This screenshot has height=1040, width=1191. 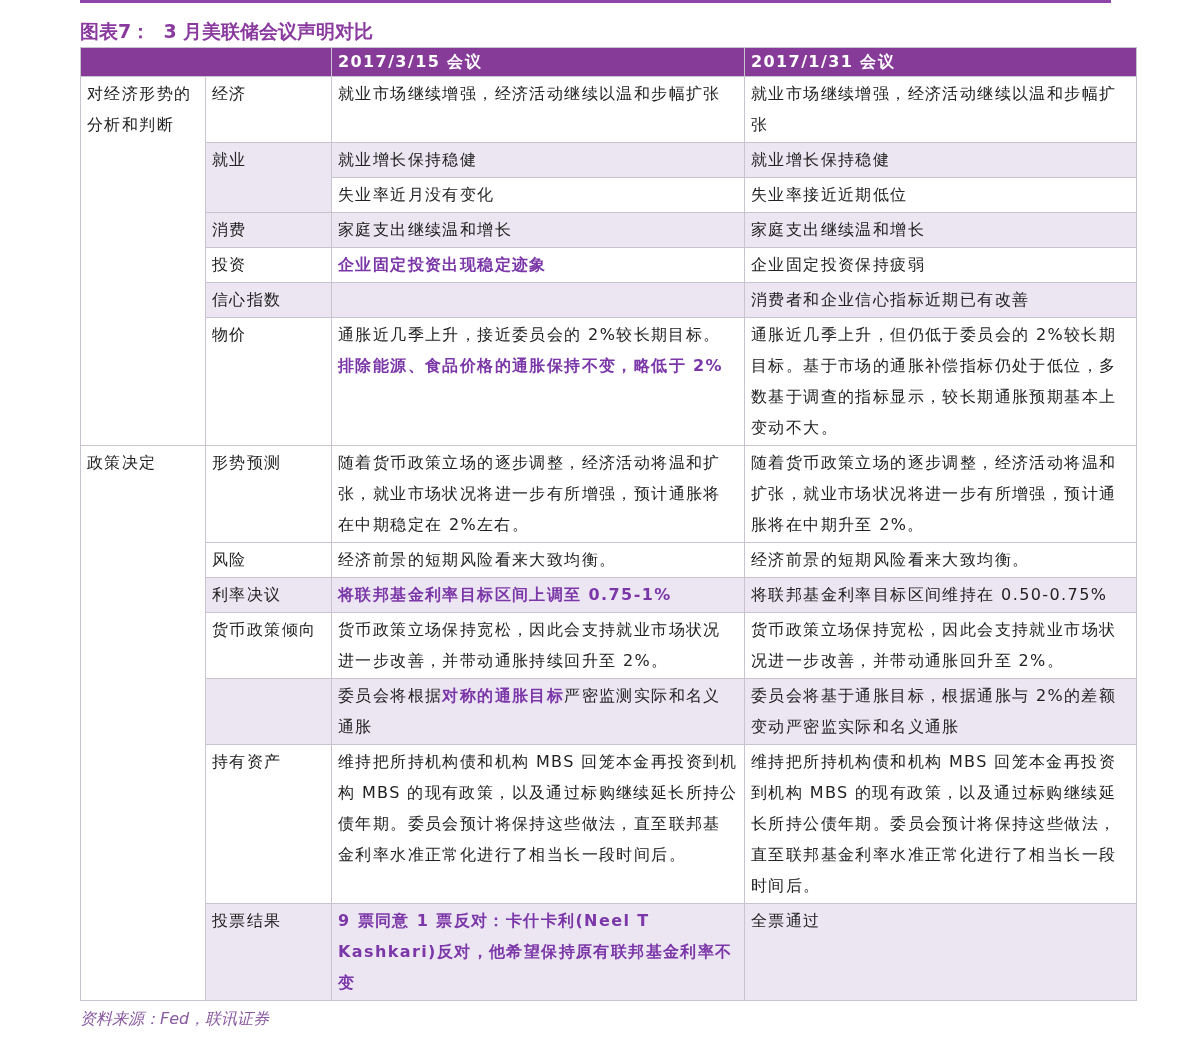 I want to click on figure-title: 图表7： 3 月美联储会议声明对比, so click(x=227, y=31).